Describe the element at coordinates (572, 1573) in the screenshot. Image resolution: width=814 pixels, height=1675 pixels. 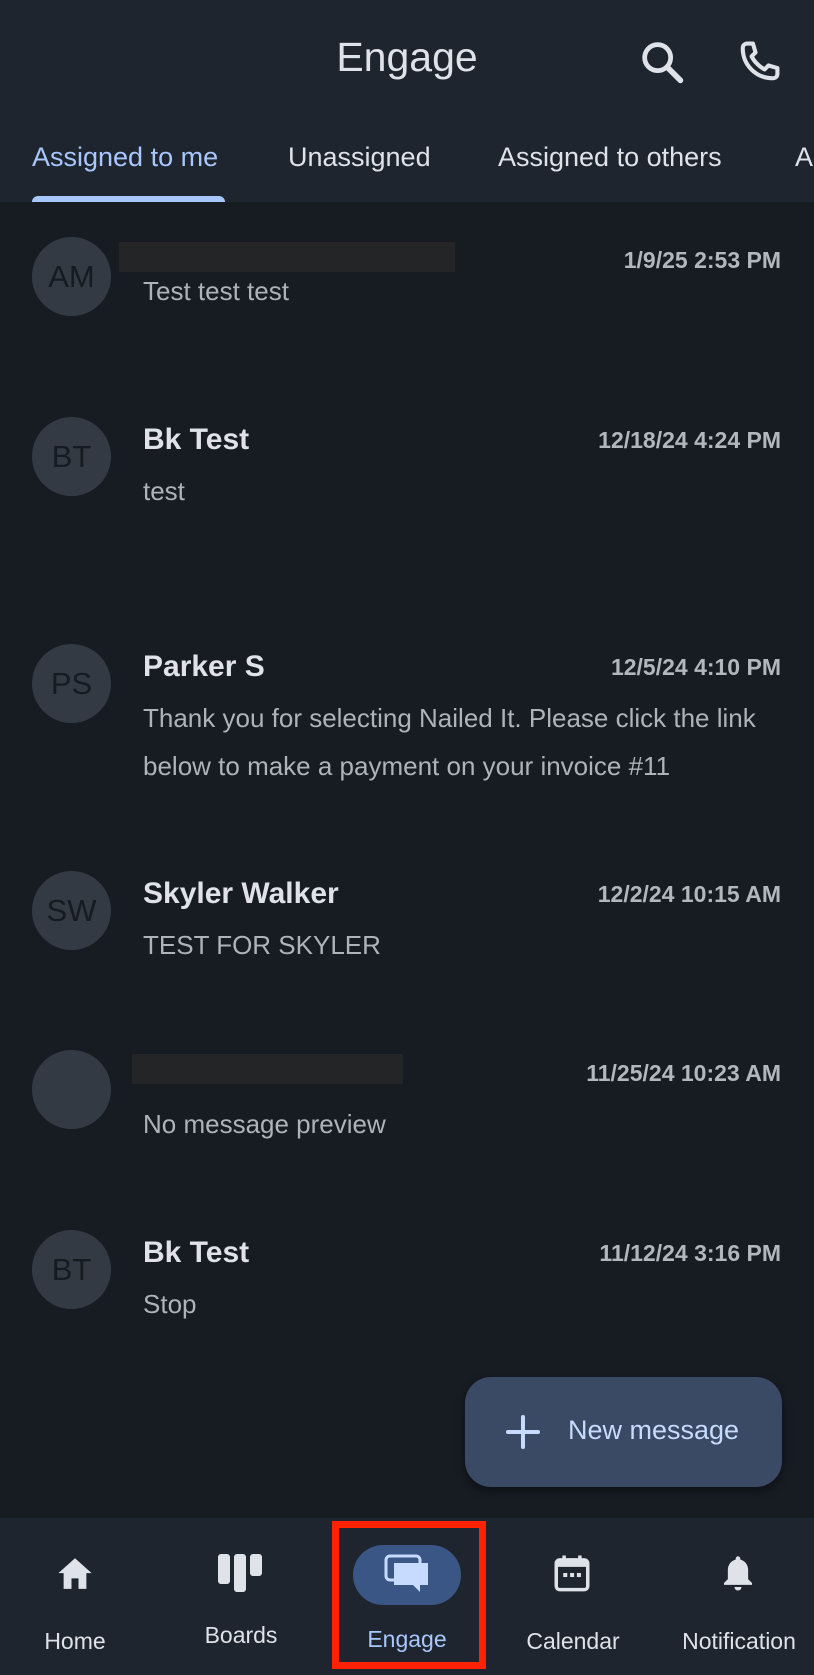
I see `calendar-icon` at that location.